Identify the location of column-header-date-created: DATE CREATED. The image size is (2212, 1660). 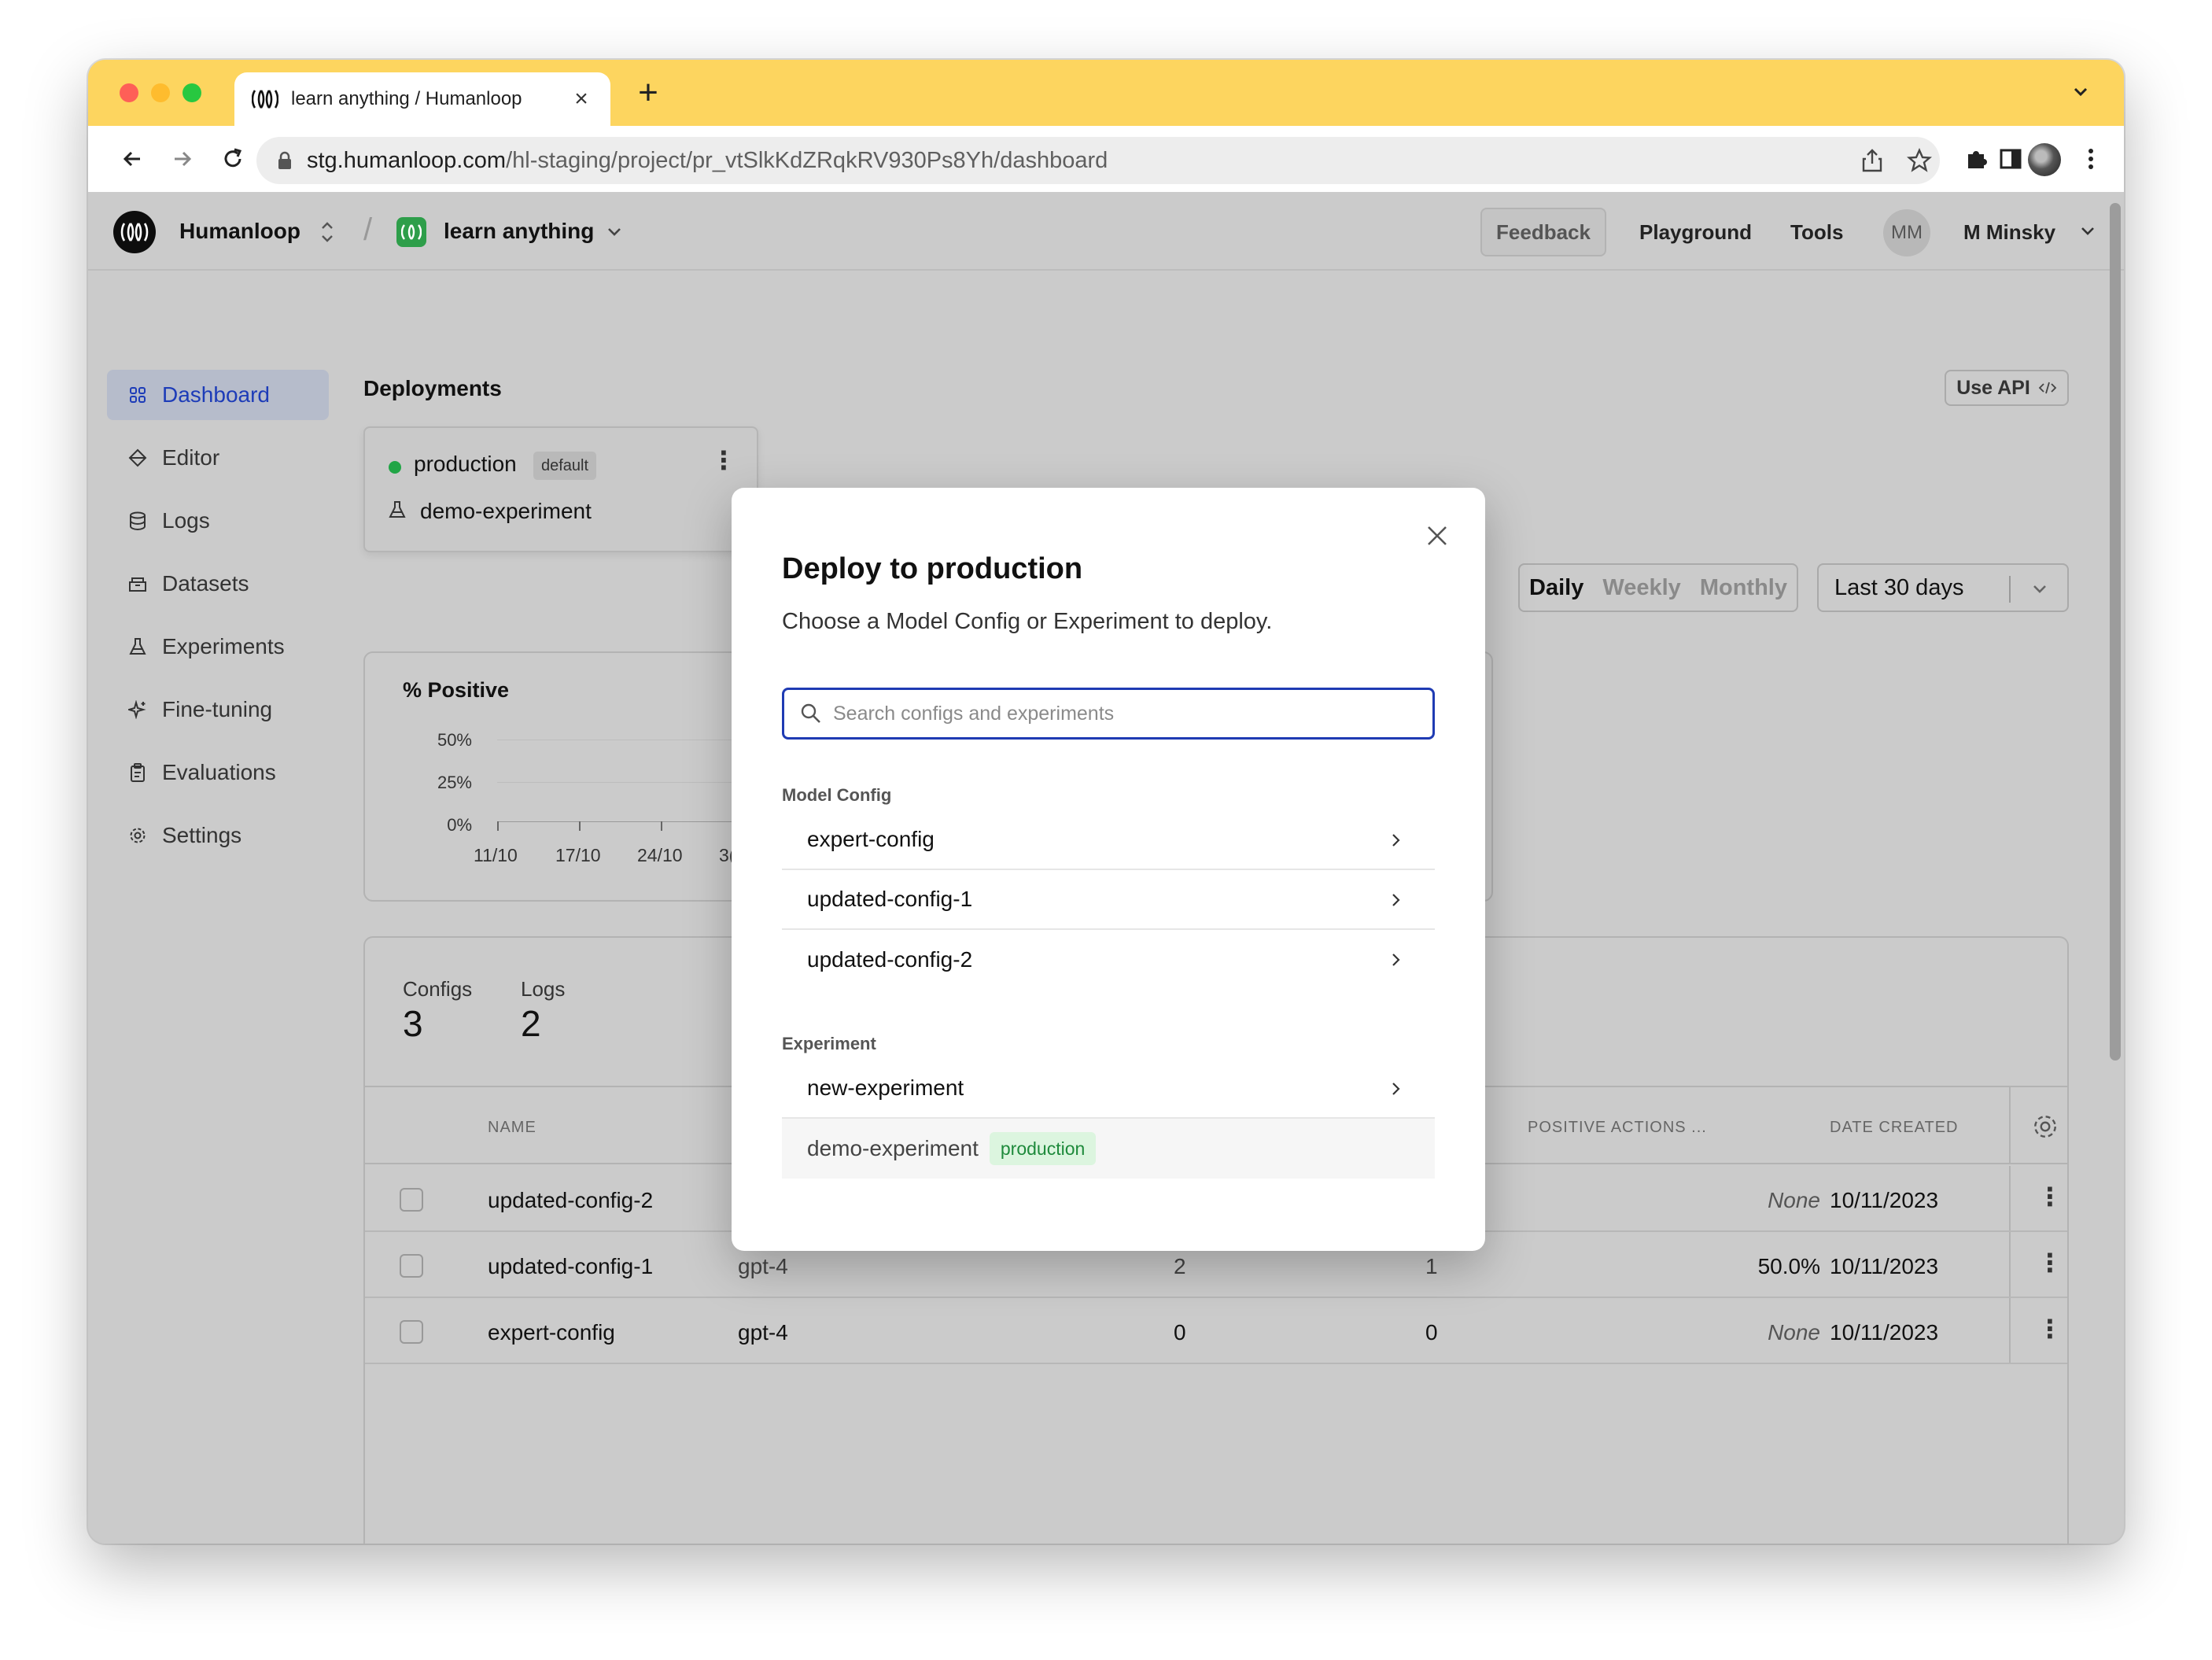
(1894, 1128).